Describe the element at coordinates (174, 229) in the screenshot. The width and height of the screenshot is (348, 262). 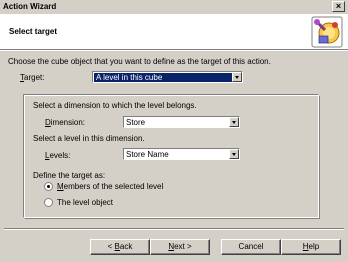
I see `button-separator` at that location.